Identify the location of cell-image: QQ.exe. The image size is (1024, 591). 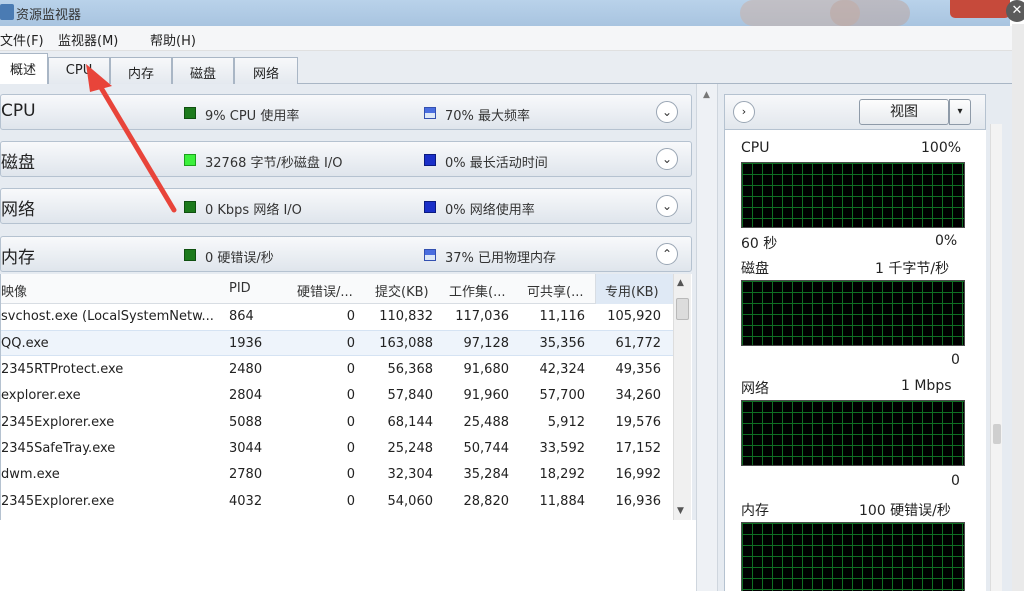
(25, 344).